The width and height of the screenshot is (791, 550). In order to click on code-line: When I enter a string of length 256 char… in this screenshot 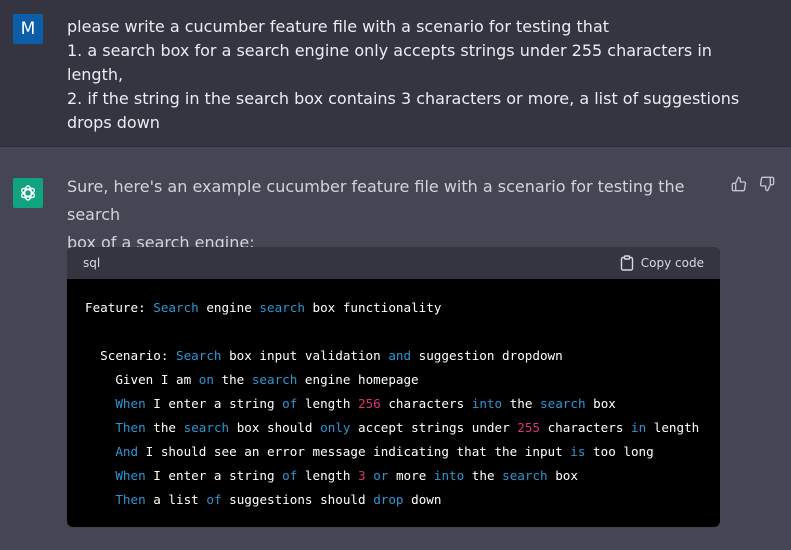, I will do `click(393, 404)`.